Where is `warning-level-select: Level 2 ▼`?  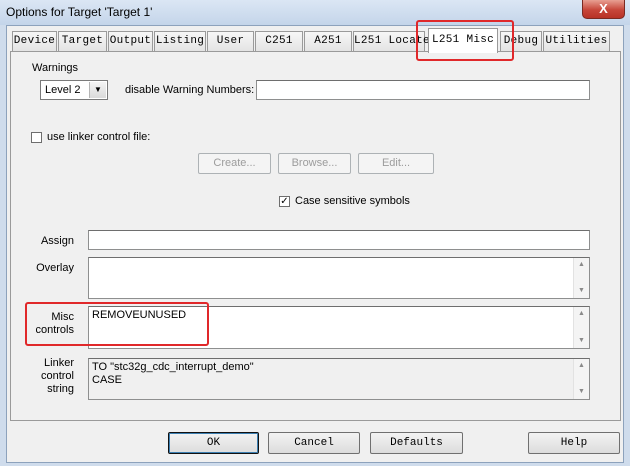
warning-level-select: Level 2 ▼ is located at coordinates (74, 90).